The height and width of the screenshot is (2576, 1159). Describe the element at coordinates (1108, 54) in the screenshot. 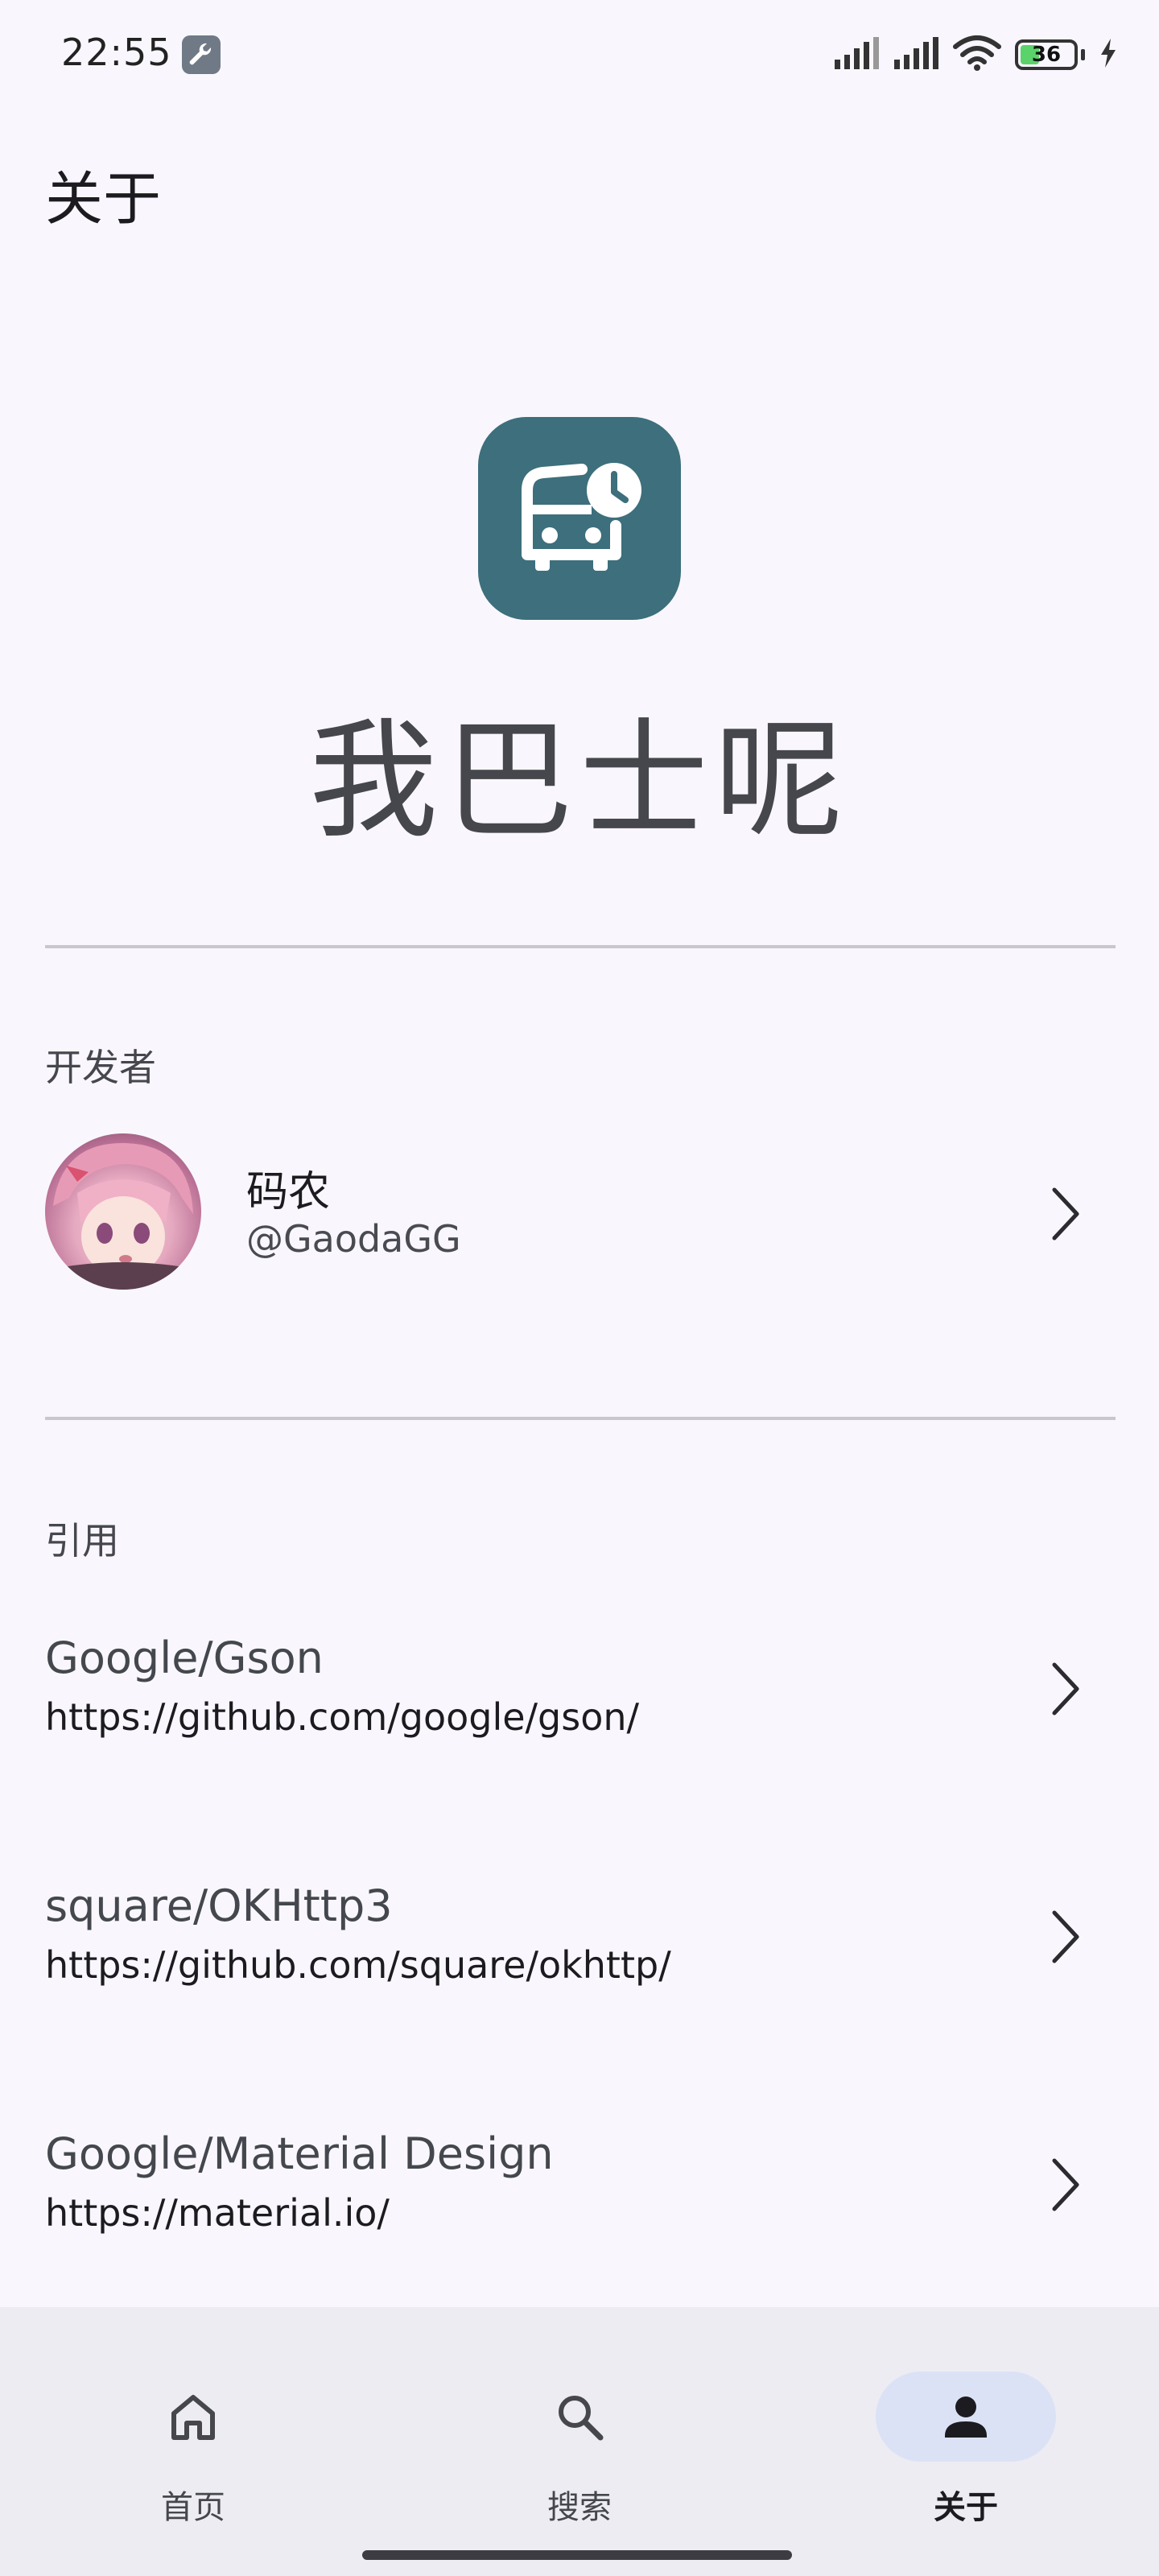

I see `charging-icon` at that location.